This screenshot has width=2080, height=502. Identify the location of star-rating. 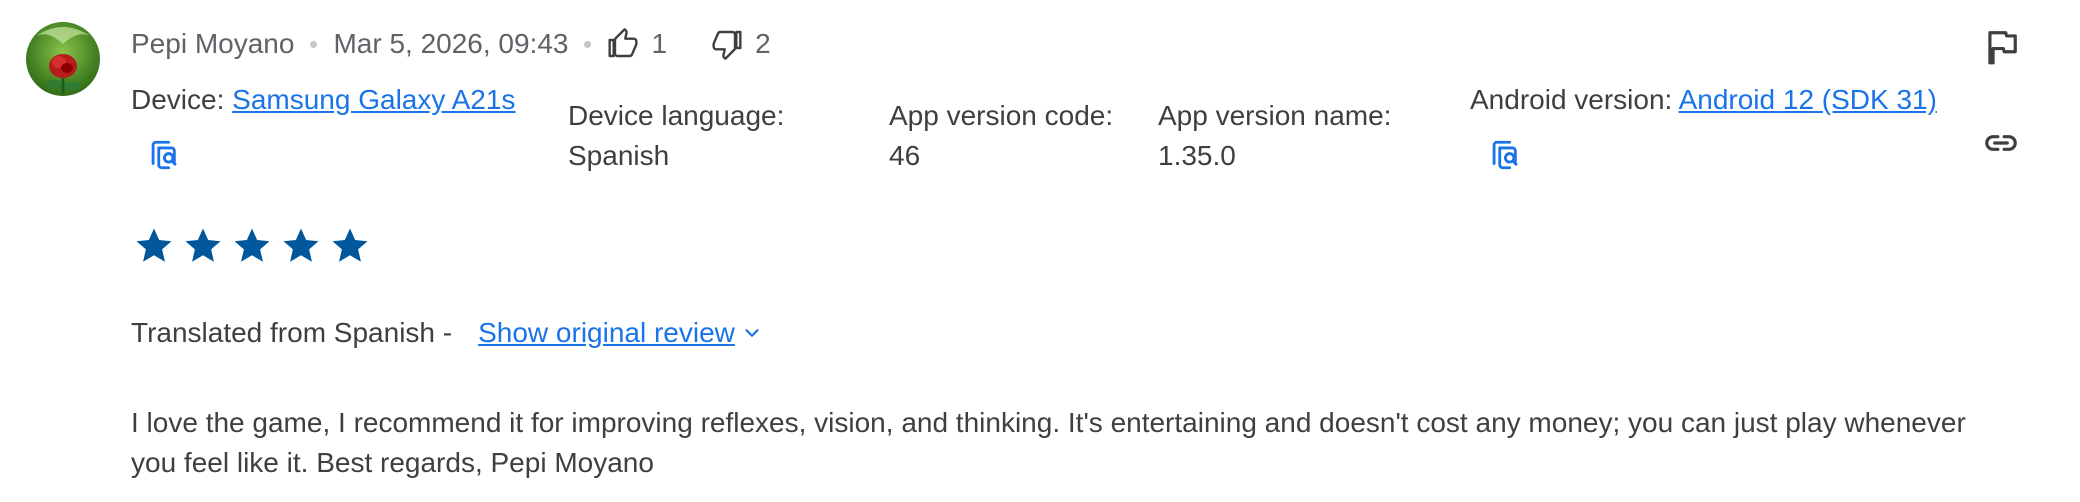
(252, 246).